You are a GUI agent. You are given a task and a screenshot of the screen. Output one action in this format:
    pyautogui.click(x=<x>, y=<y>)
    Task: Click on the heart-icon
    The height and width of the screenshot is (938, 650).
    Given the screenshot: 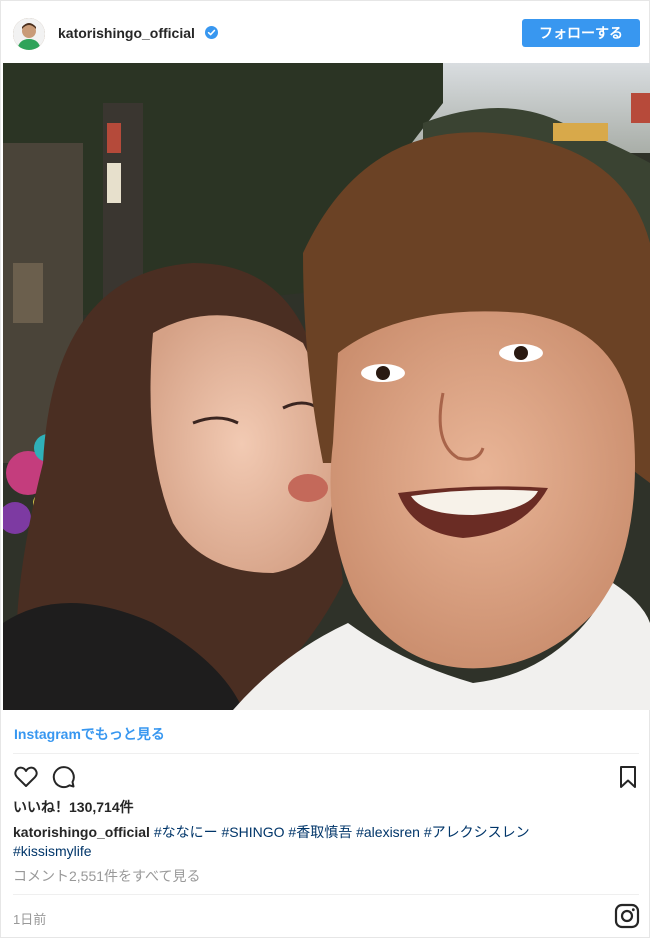 What is the action you would take?
    pyautogui.click(x=26, y=777)
    